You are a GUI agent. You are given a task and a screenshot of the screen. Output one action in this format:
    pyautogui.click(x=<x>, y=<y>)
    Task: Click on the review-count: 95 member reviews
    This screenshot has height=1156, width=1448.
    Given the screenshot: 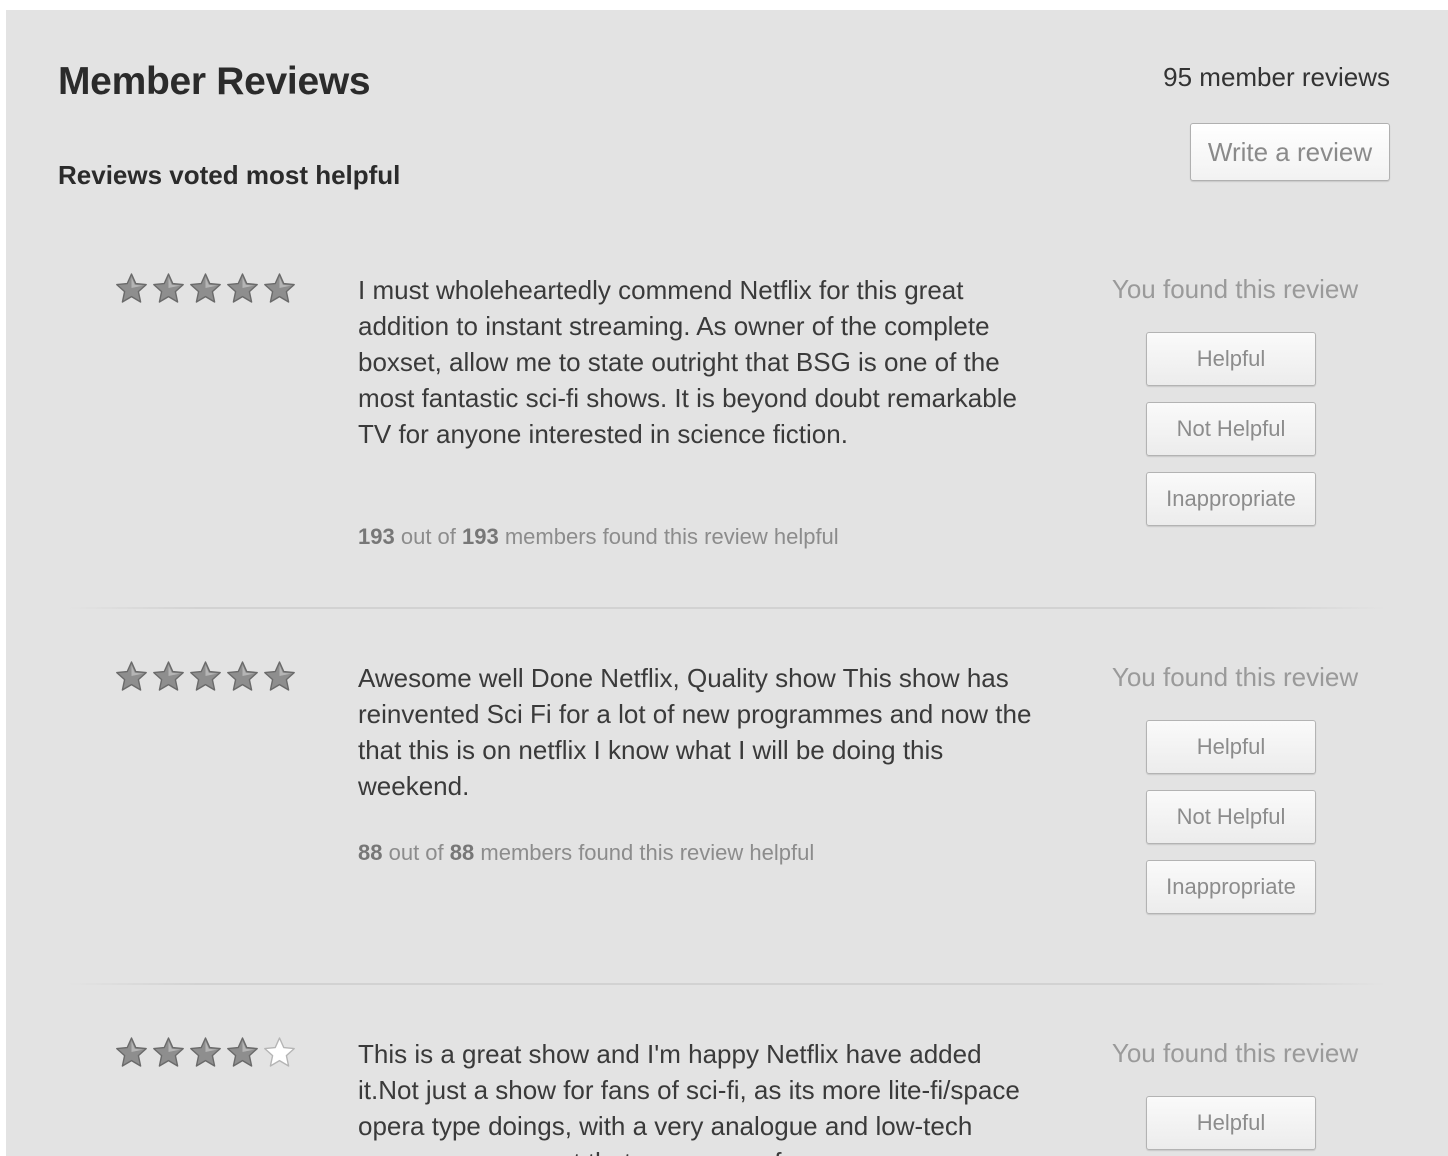 What is the action you would take?
    pyautogui.click(x=1276, y=77)
    